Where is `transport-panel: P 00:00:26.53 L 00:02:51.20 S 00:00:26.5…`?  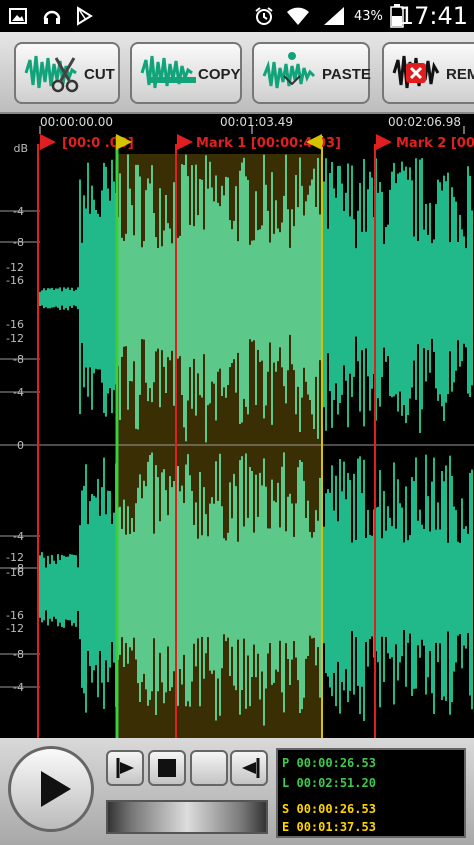 transport-panel: P 00:00:26.53 L 00:02:51.20 S 00:00:26.5… is located at coordinates (237, 791).